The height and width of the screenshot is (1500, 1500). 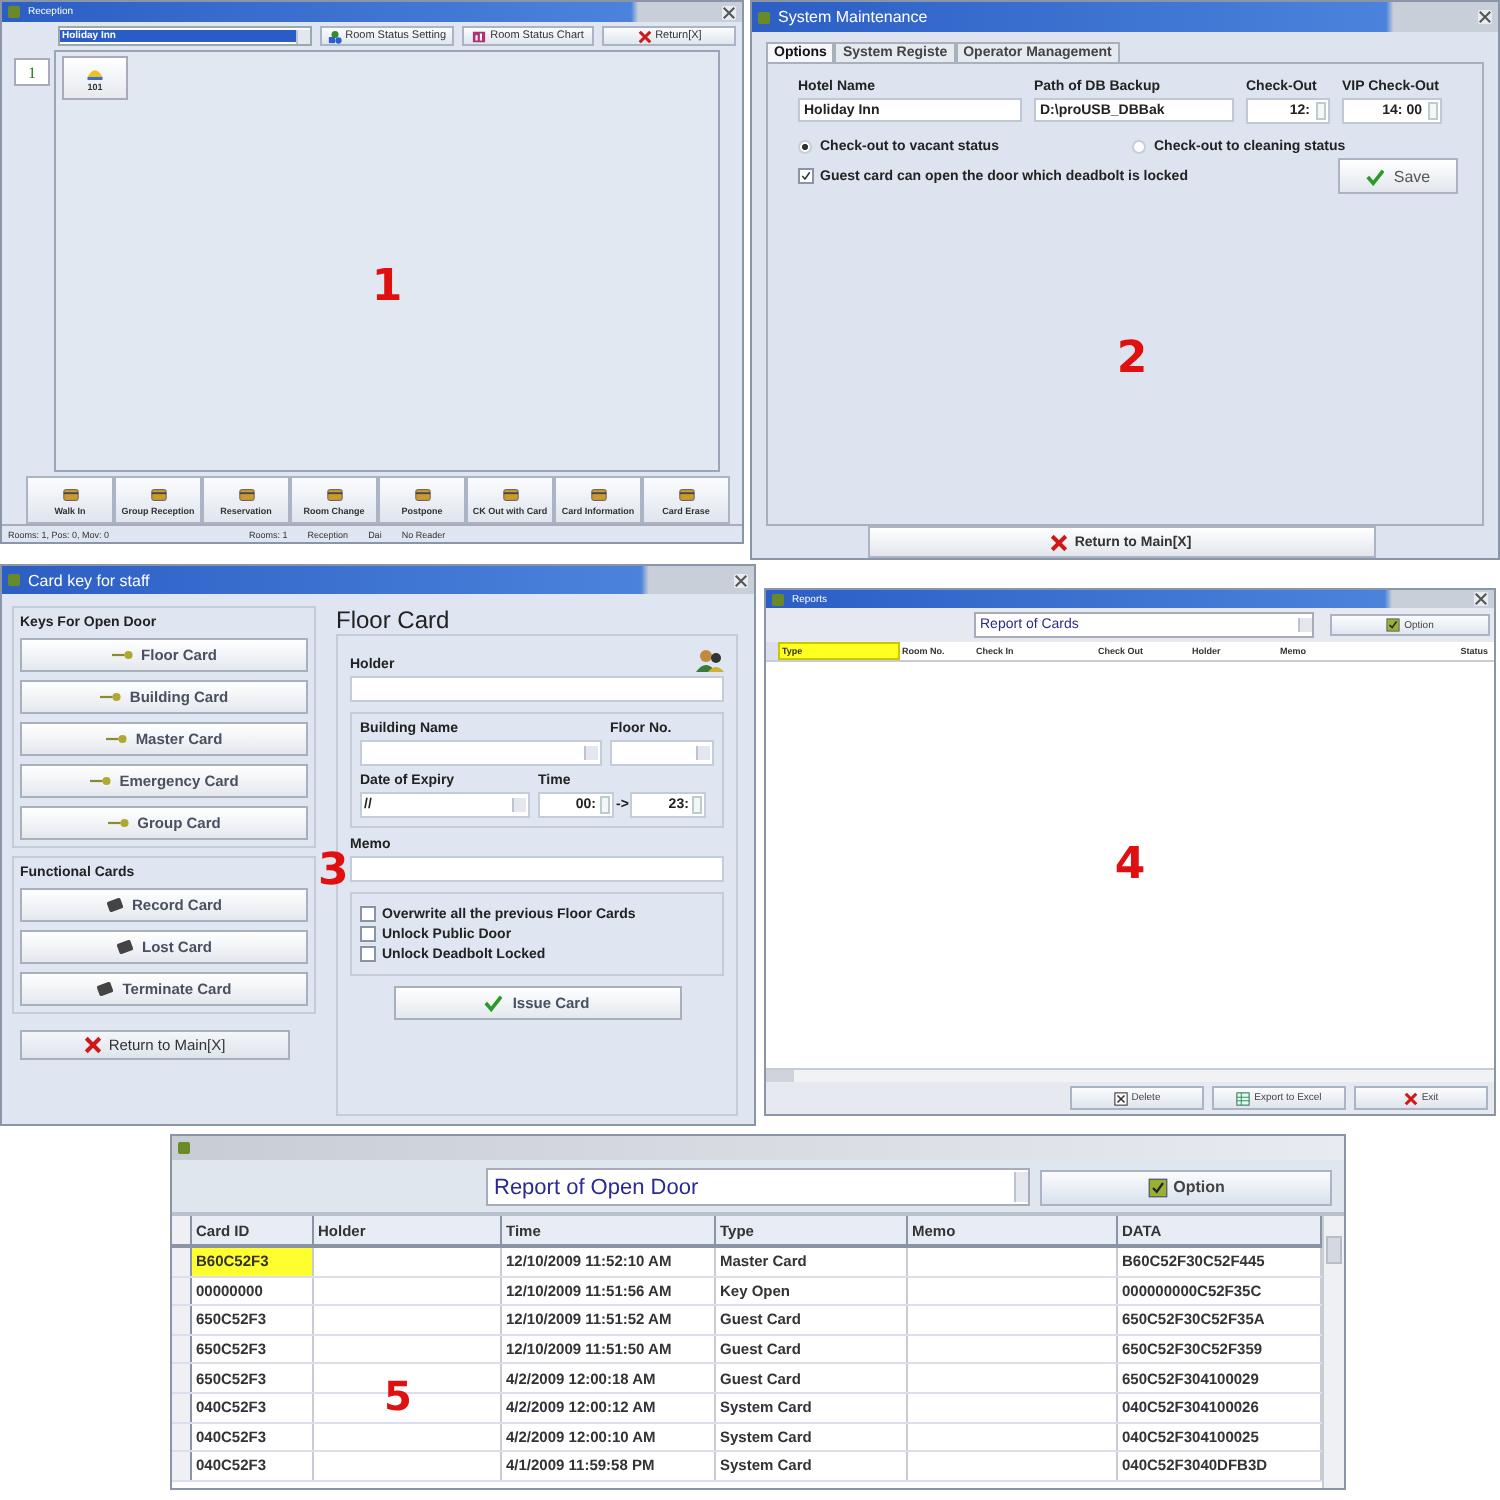 I want to click on save-button: Save, so click(x=1398, y=176).